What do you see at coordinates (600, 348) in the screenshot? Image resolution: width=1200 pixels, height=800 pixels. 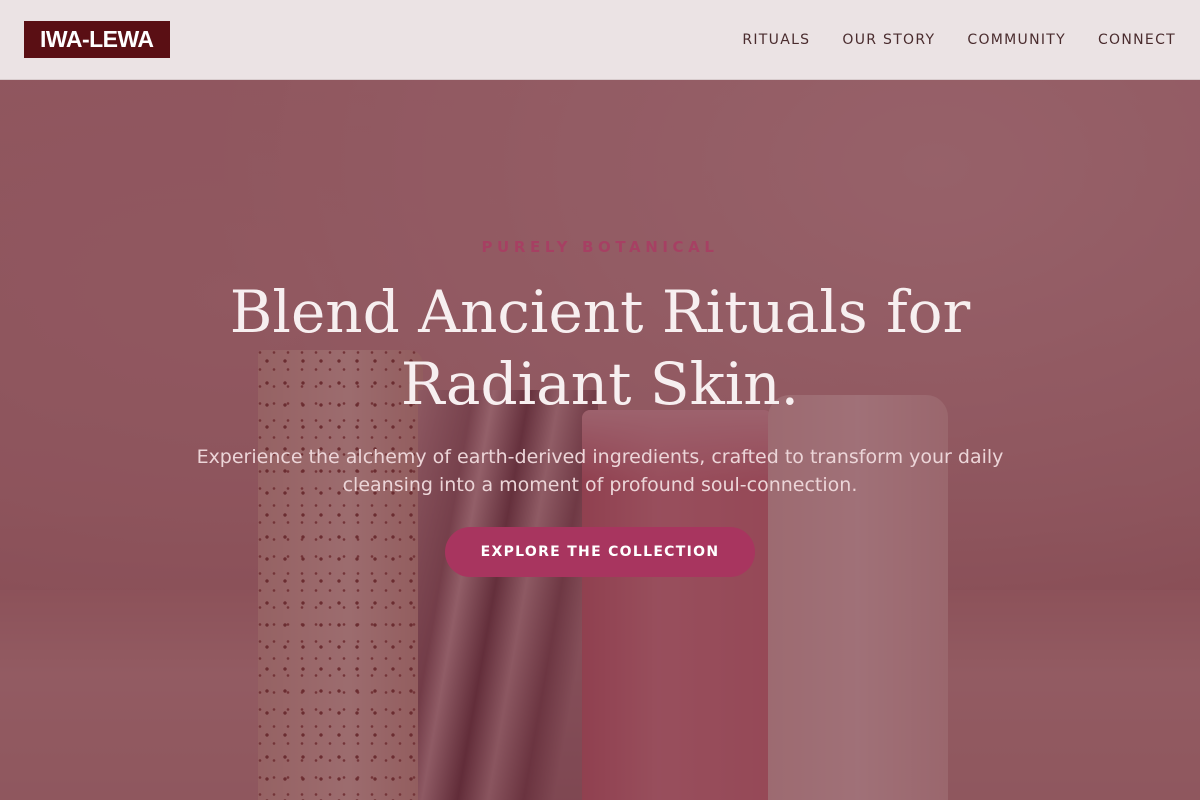 I see `hero-headline: Blend Ancient Rituals for Radiant Skin.` at bounding box center [600, 348].